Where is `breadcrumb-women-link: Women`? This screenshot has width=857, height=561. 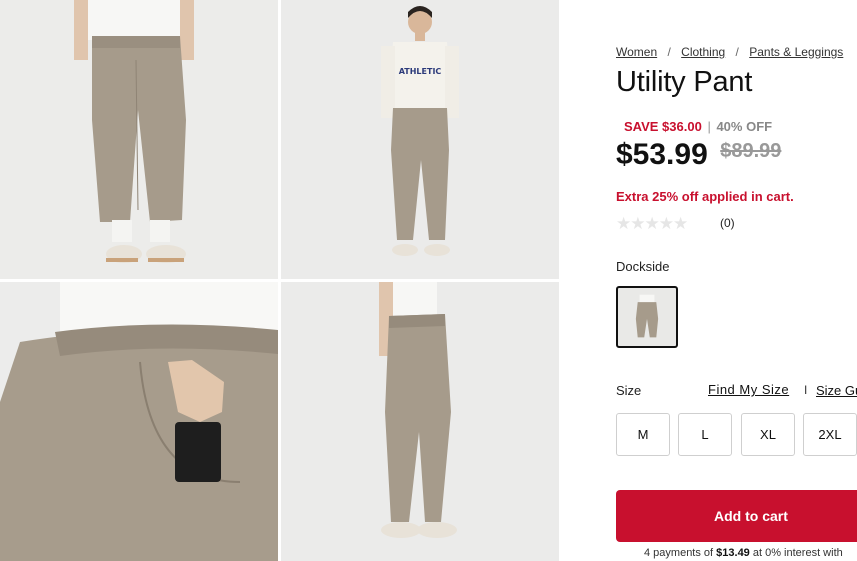 breadcrumb-women-link: Women is located at coordinates (636, 52).